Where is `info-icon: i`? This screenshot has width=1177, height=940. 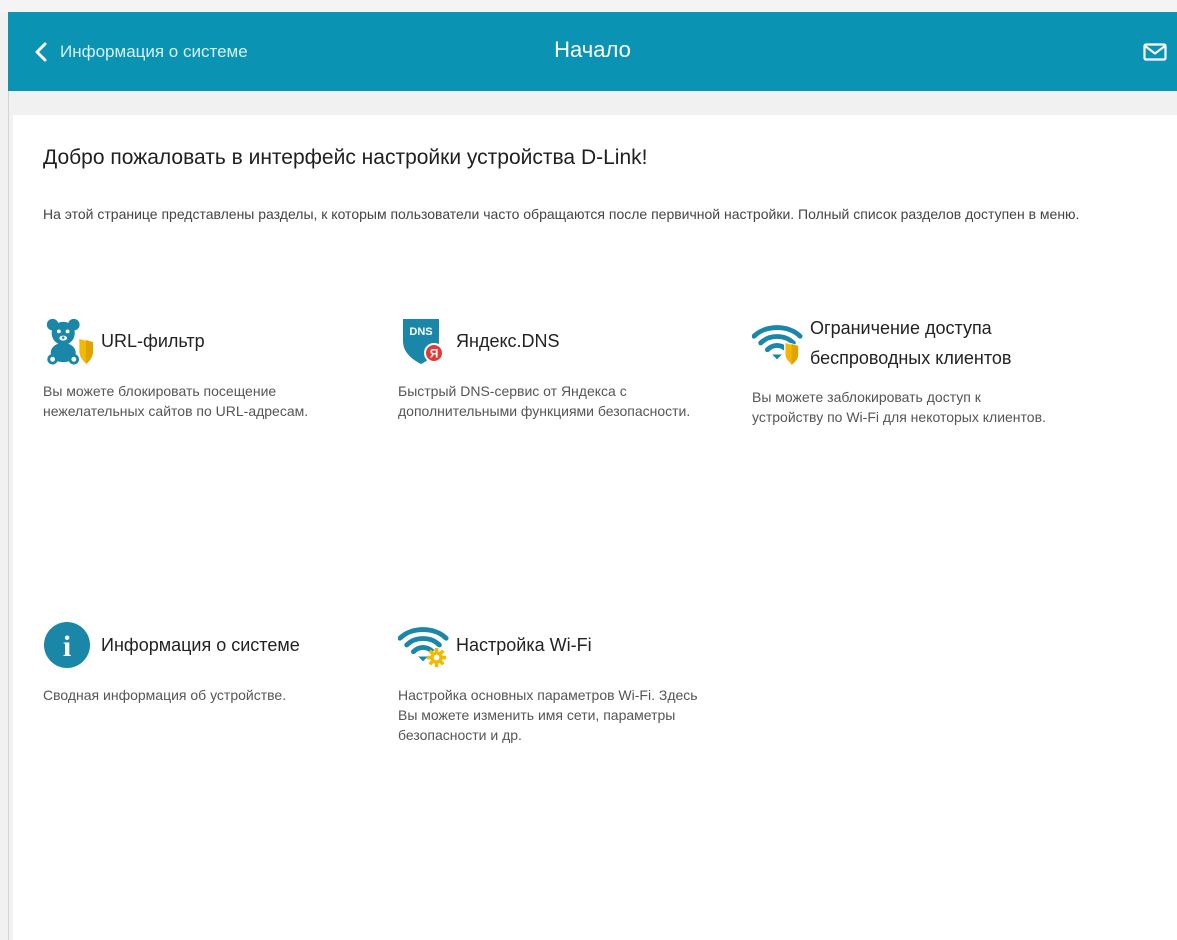
info-icon: i is located at coordinates (69, 645).